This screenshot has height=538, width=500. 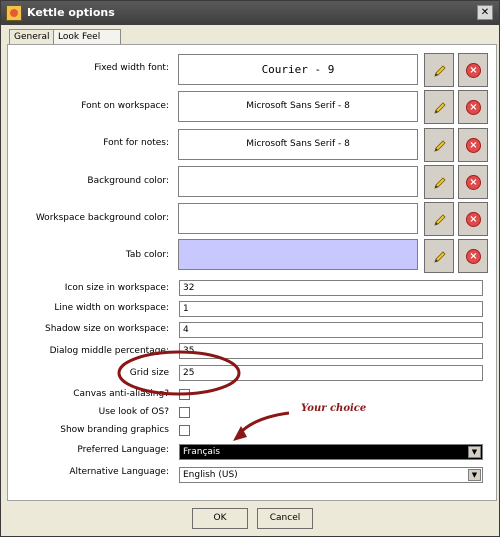 I want to click on font-notes-value: Microsoft Sans Serif - 8, so click(x=298, y=144).